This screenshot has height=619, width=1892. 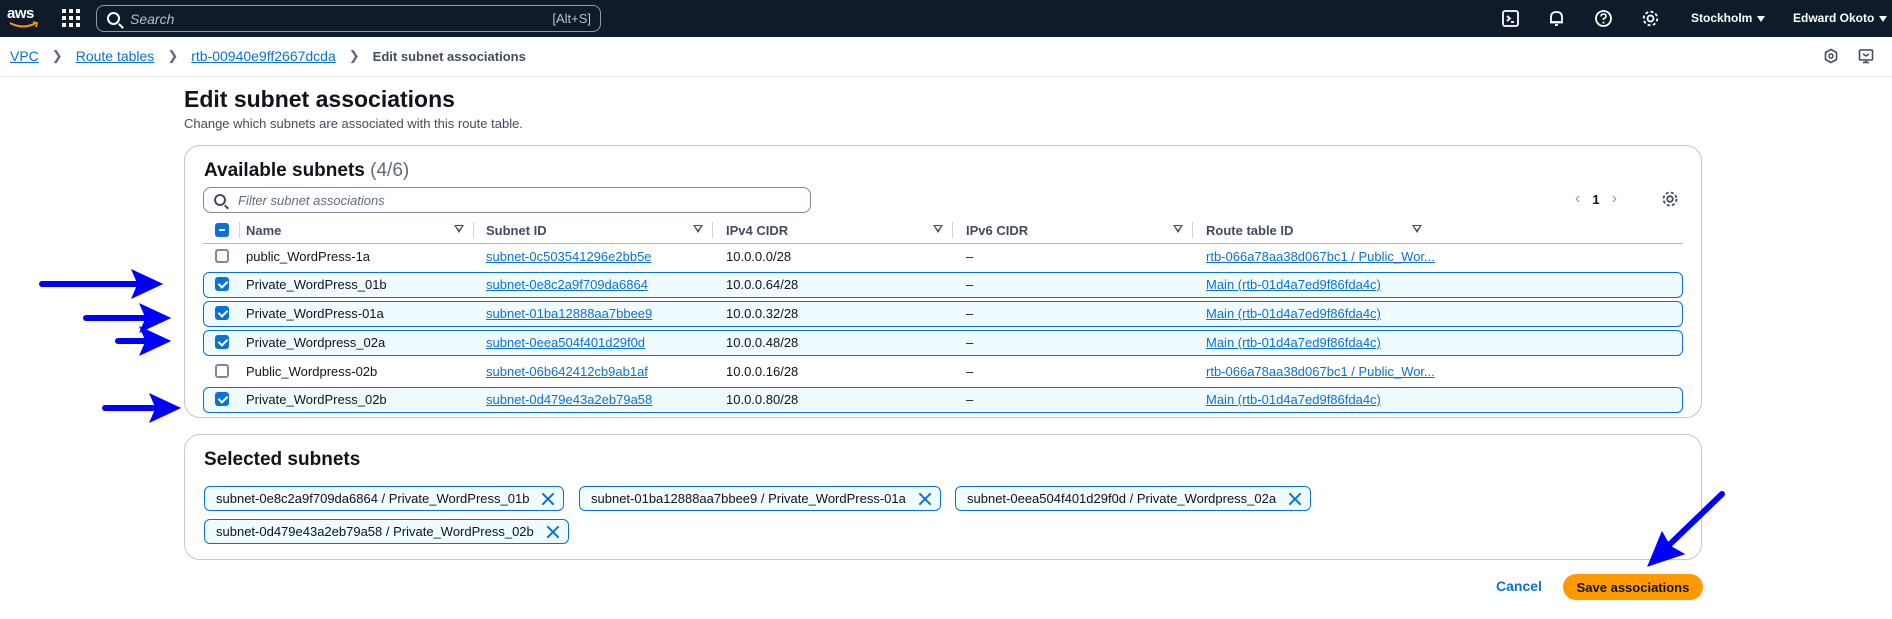 What do you see at coordinates (1650, 18) in the screenshot?
I see `settings-gear-icon` at bounding box center [1650, 18].